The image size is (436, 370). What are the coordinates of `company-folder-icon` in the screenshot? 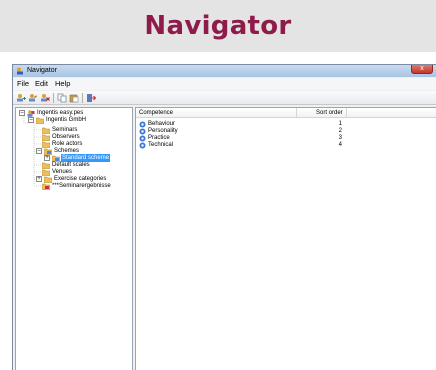 It's located at (40, 120).